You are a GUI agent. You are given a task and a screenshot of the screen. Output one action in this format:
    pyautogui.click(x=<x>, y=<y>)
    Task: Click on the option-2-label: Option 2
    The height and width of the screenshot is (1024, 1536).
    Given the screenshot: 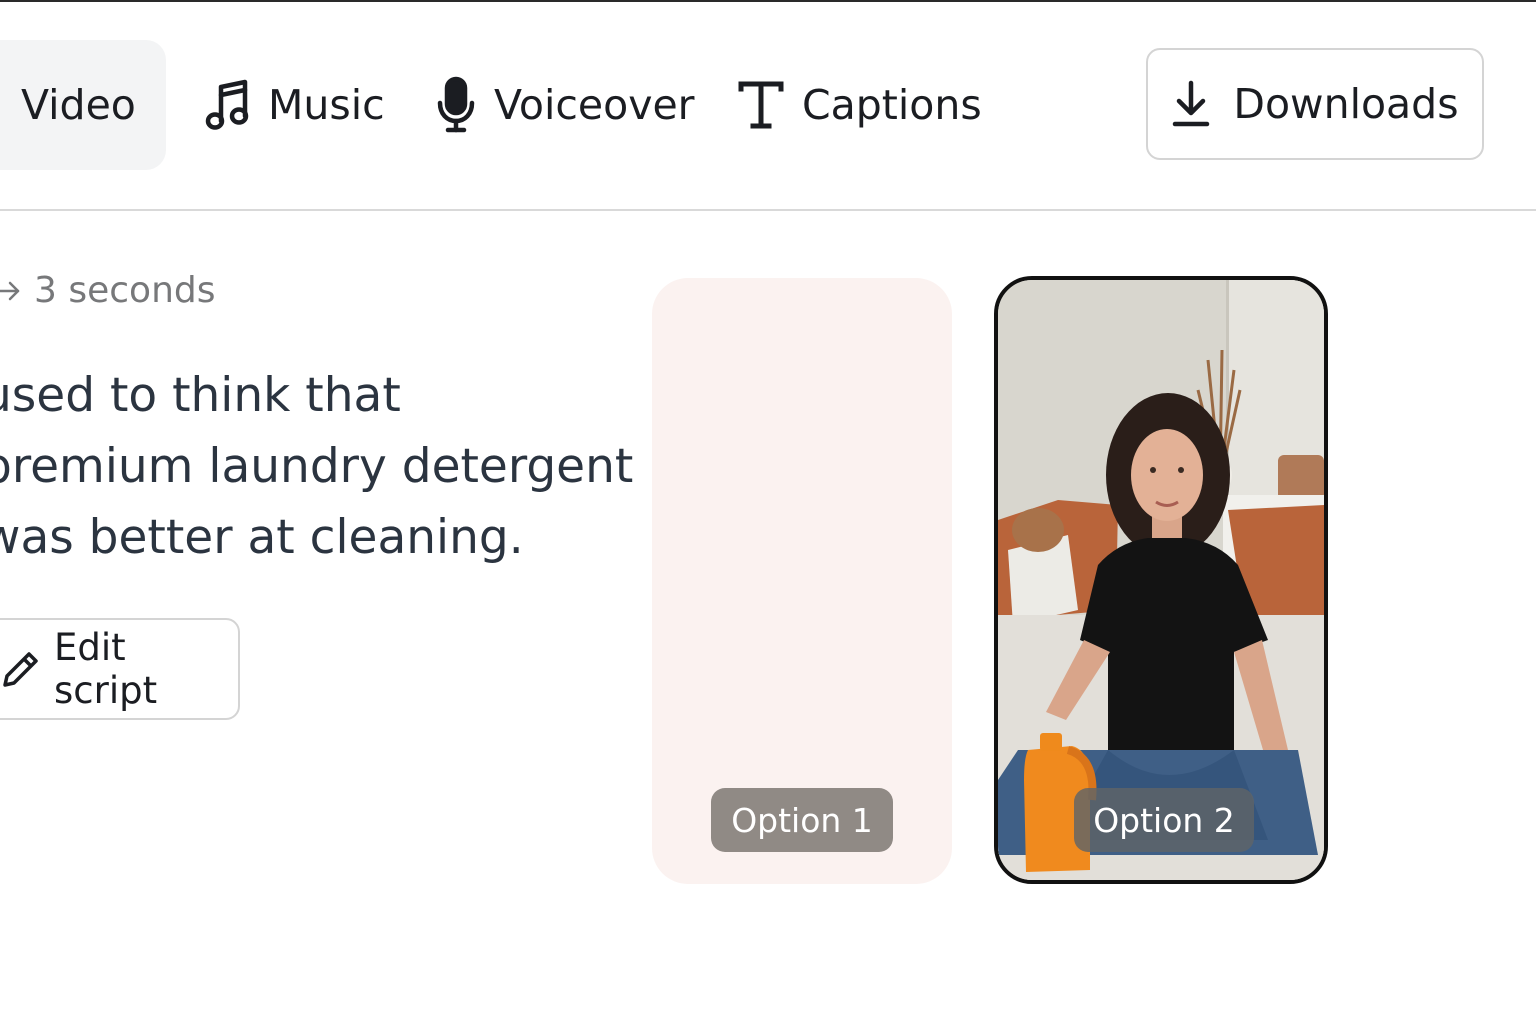 What is the action you would take?
    pyautogui.click(x=1164, y=820)
    